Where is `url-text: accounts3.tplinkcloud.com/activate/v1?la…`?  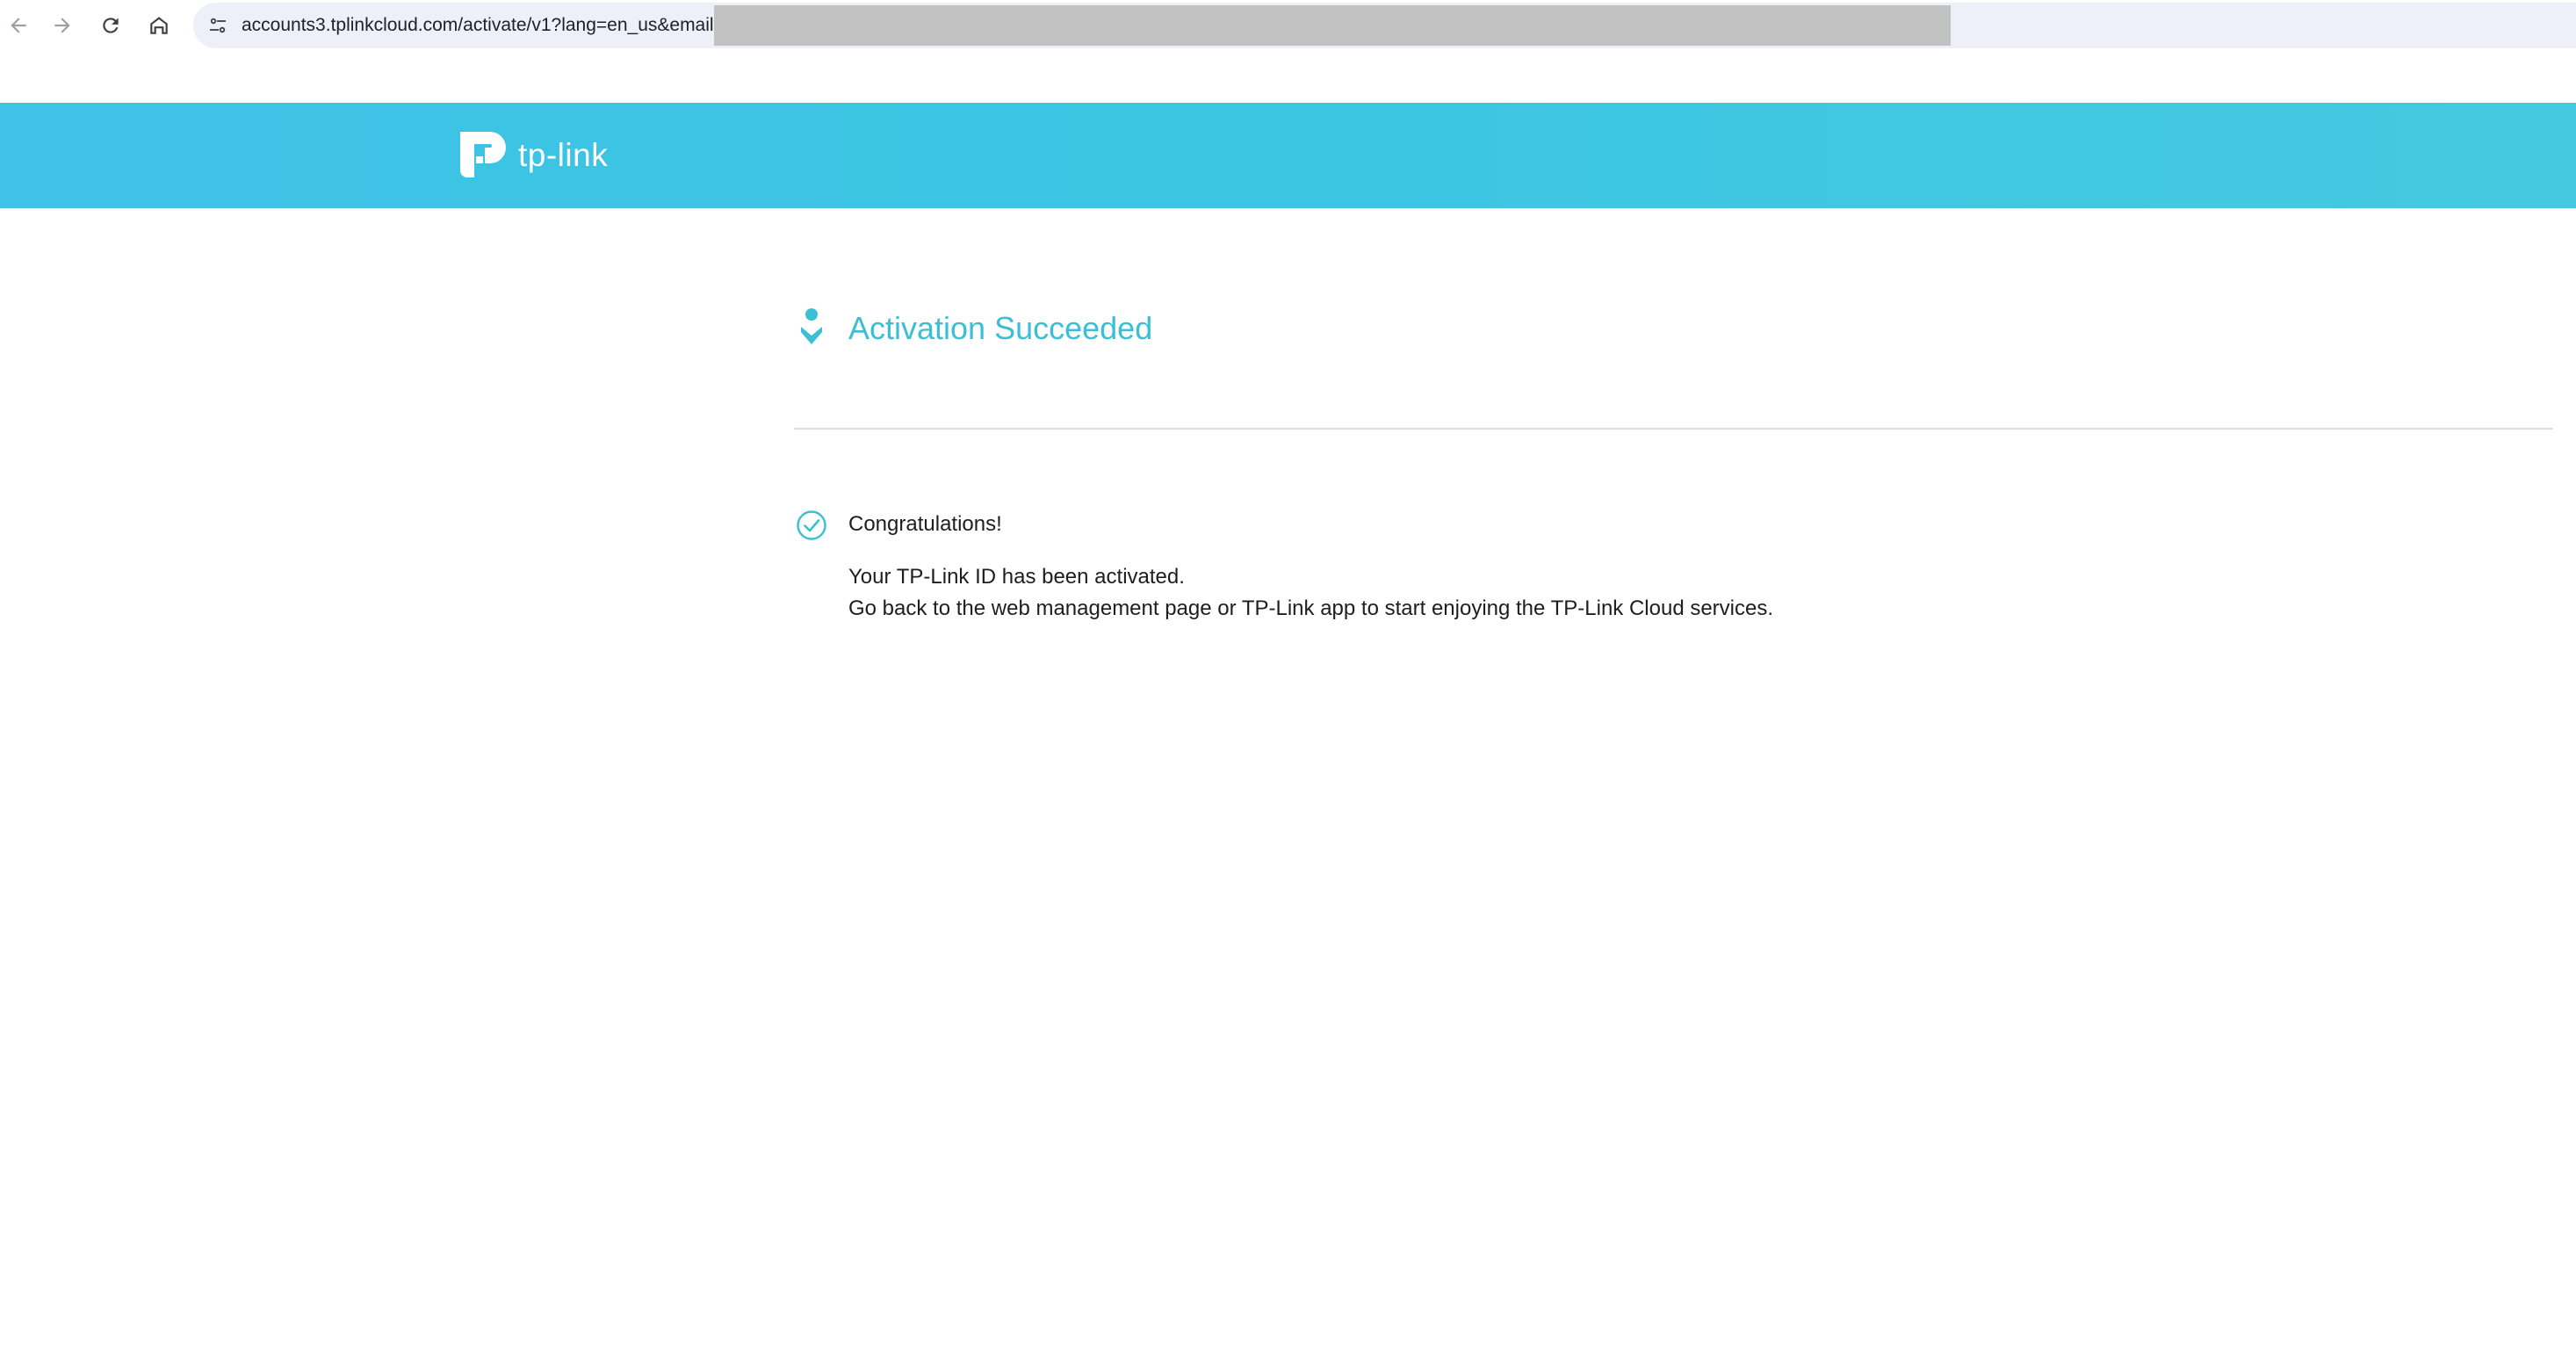
url-text: accounts3.tplinkcloud.com/activate/v1?la… is located at coordinates (478, 25).